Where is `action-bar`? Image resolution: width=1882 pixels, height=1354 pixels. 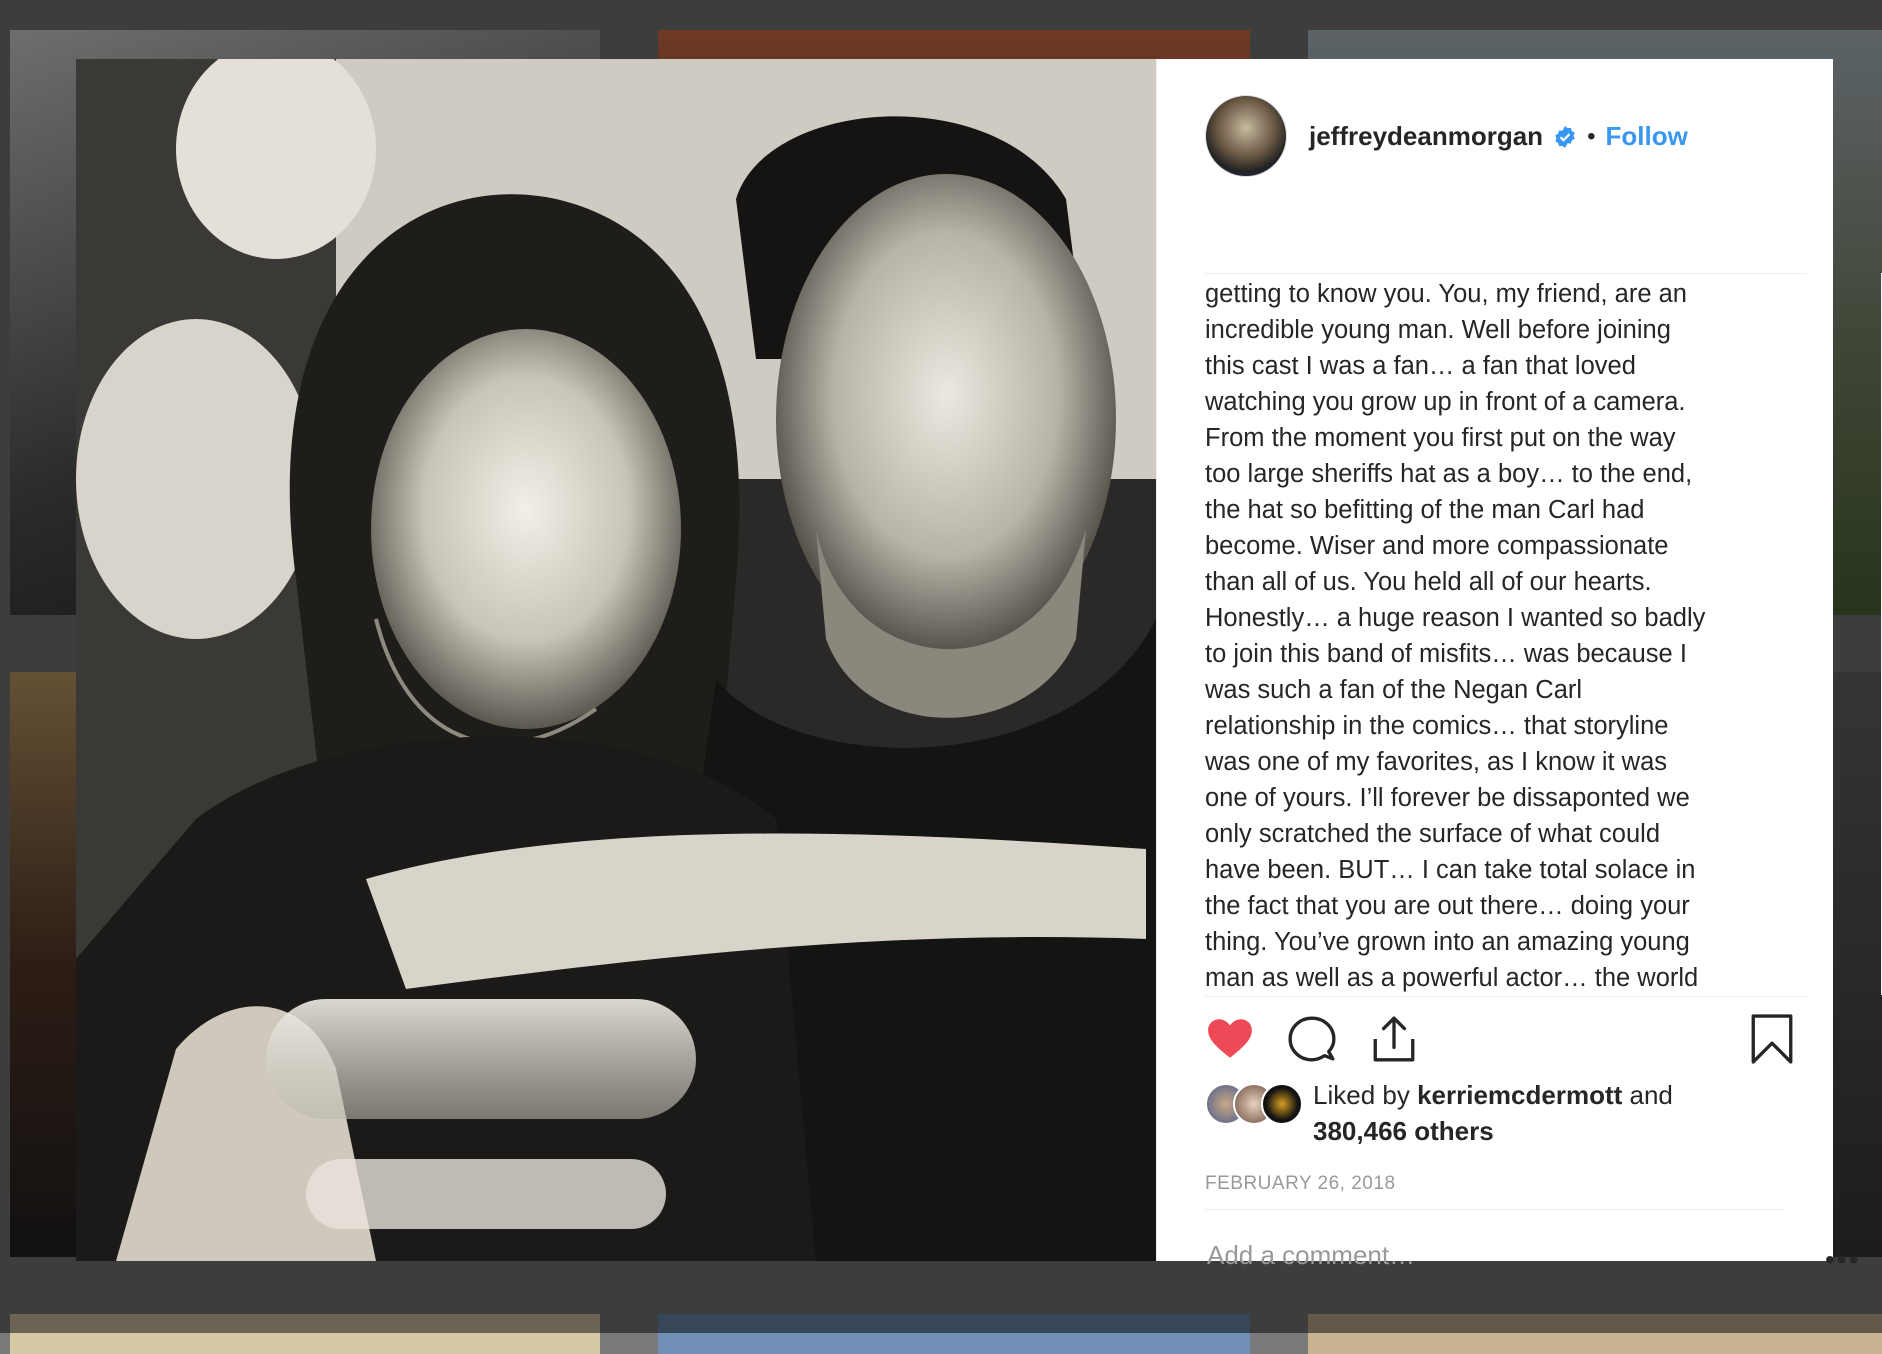
action-bar is located at coordinates (1506, 1039).